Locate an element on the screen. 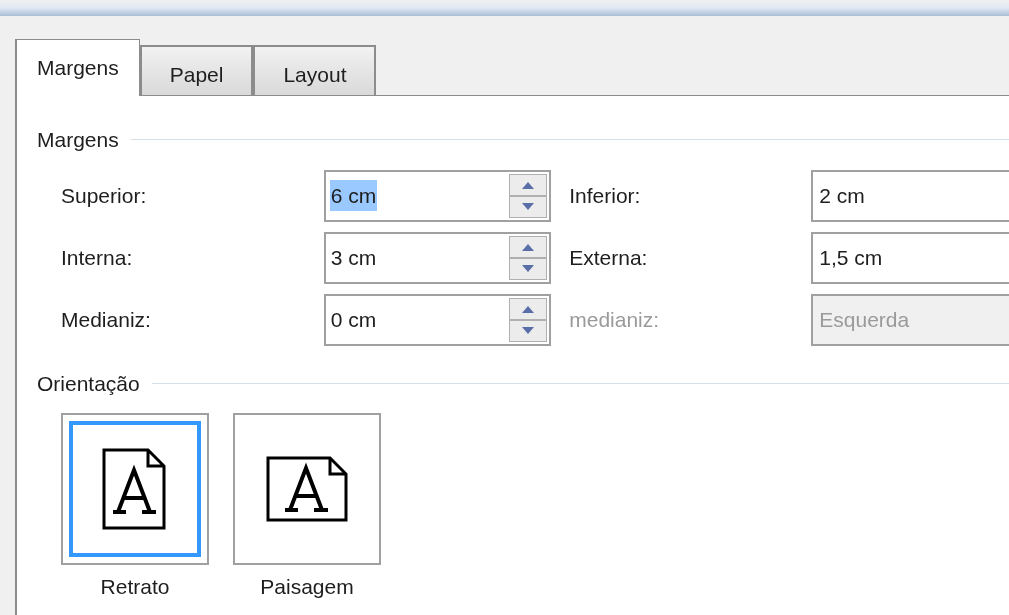 Image resolution: width=1009 pixels, height=615 pixels. tab: Margens is located at coordinates (77, 67).